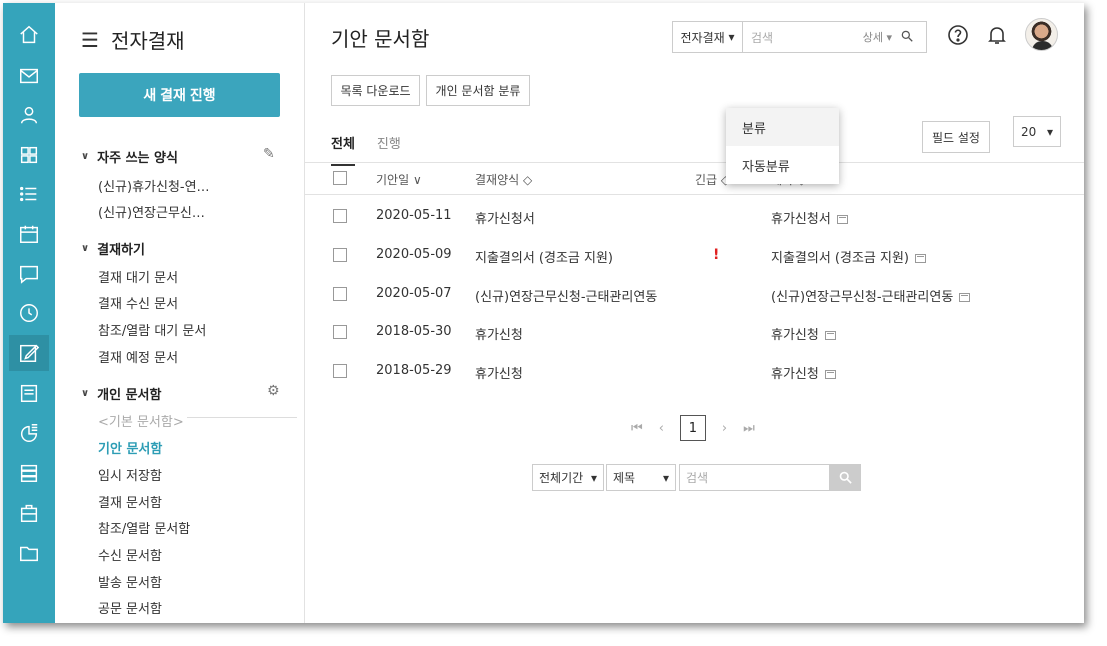 This screenshot has width=1107, height=646. What do you see at coordinates (138, 302) in the screenshot?
I see `sidebar-item-received: 결재 수신 문서` at bounding box center [138, 302].